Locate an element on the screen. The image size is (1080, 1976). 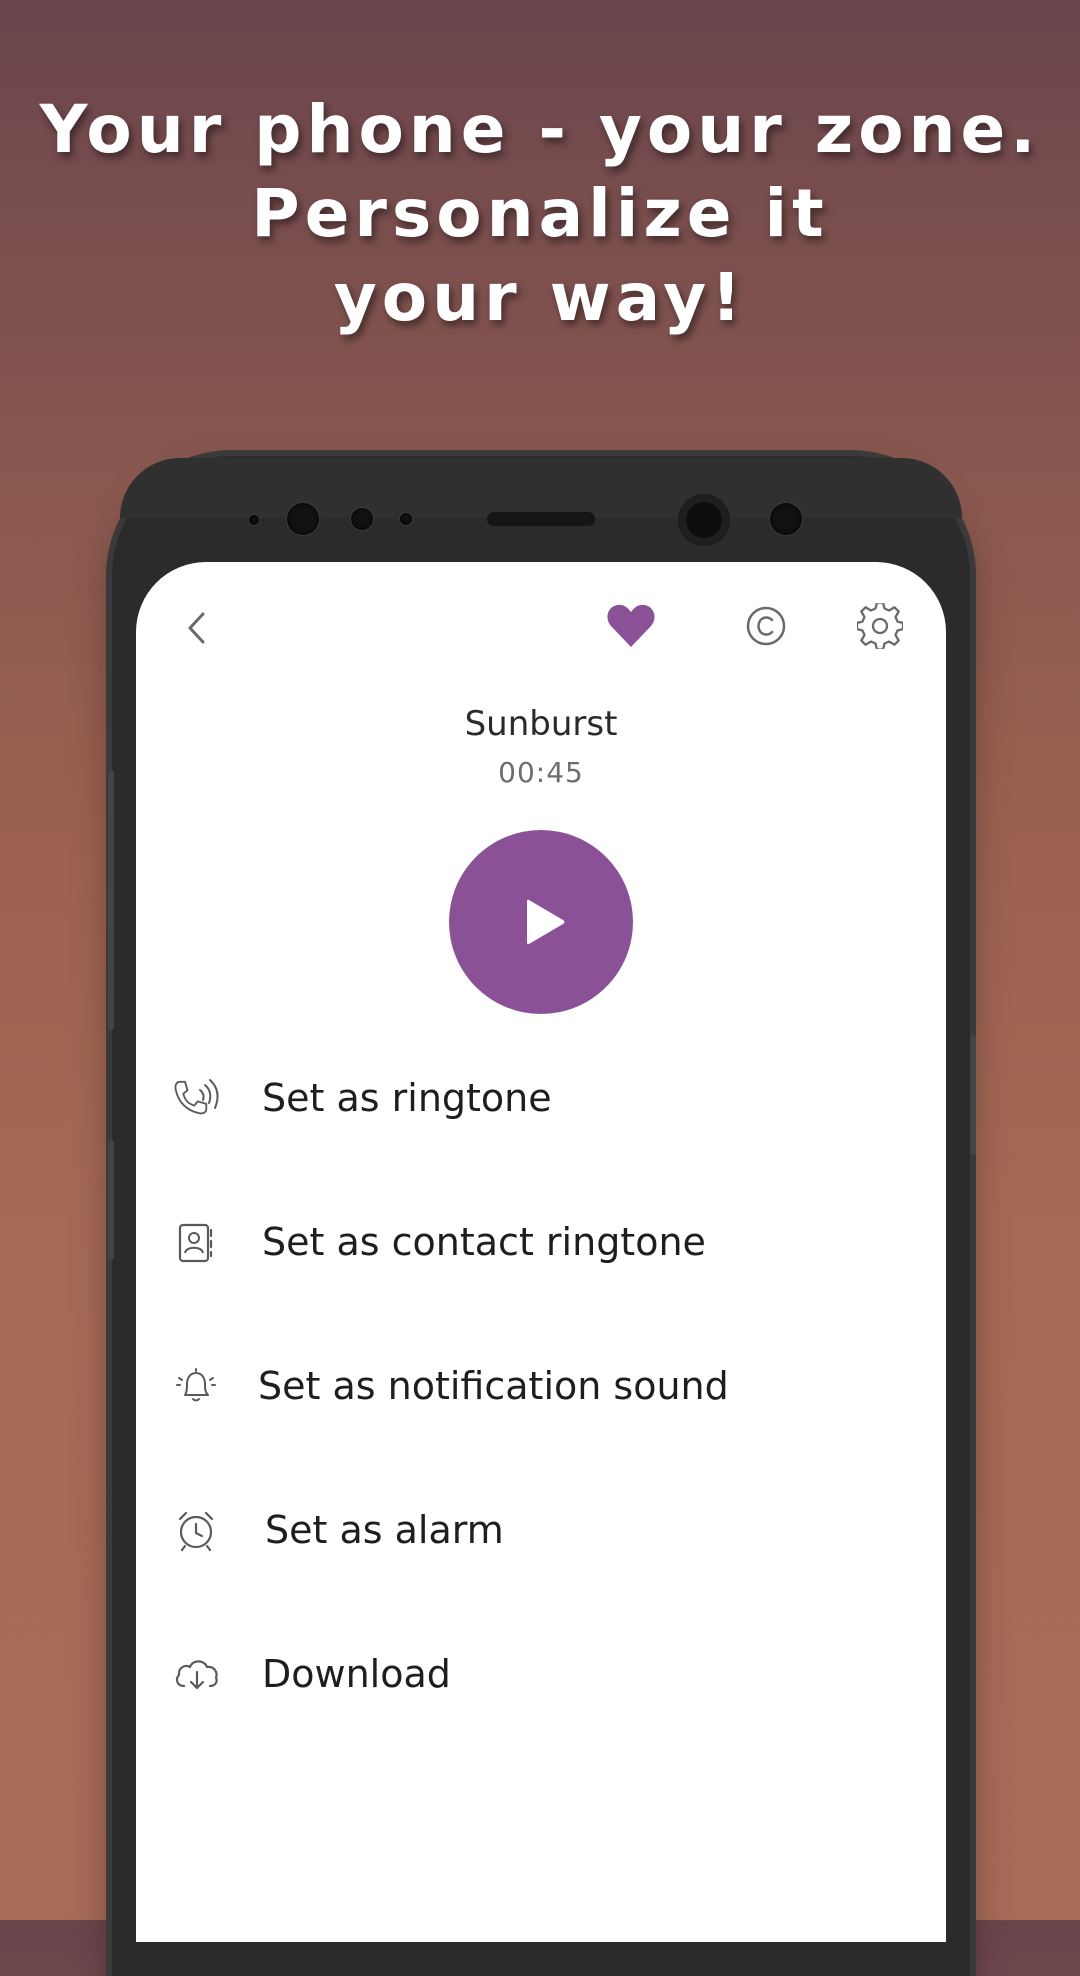
phone-side-button-left-lower is located at coordinates (111, 1200).